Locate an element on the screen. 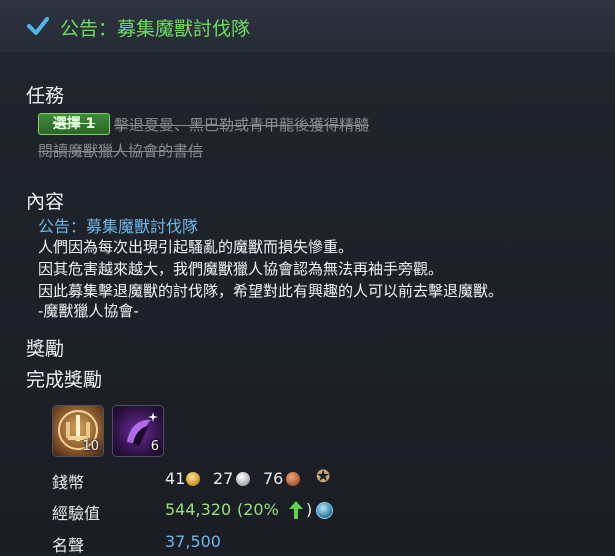 This screenshot has width=615, height=556. task-objective-2: 閱讀魔獸獵人協會的書信 is located at coordinates (121, 151).